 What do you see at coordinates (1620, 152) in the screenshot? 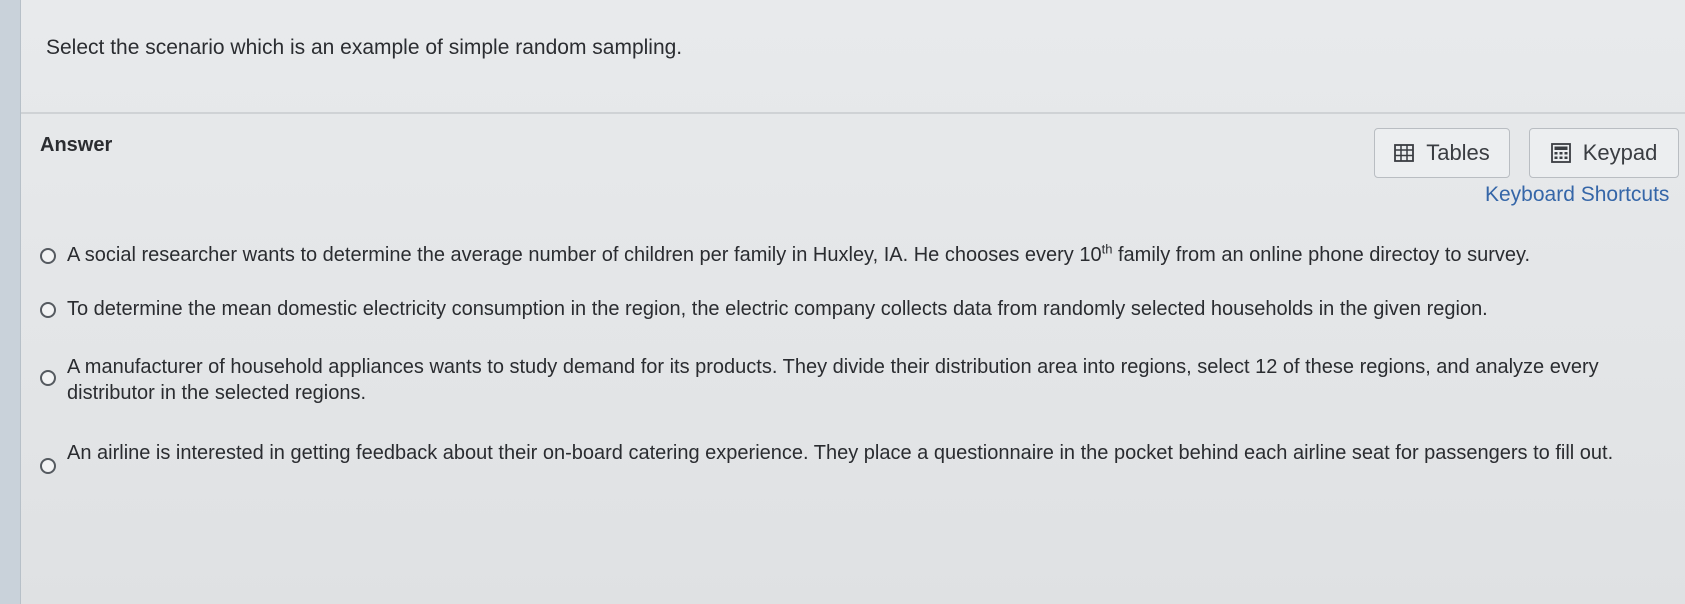
I see `keypad-button-label: Keypad` at bounding box center [1620, 152].